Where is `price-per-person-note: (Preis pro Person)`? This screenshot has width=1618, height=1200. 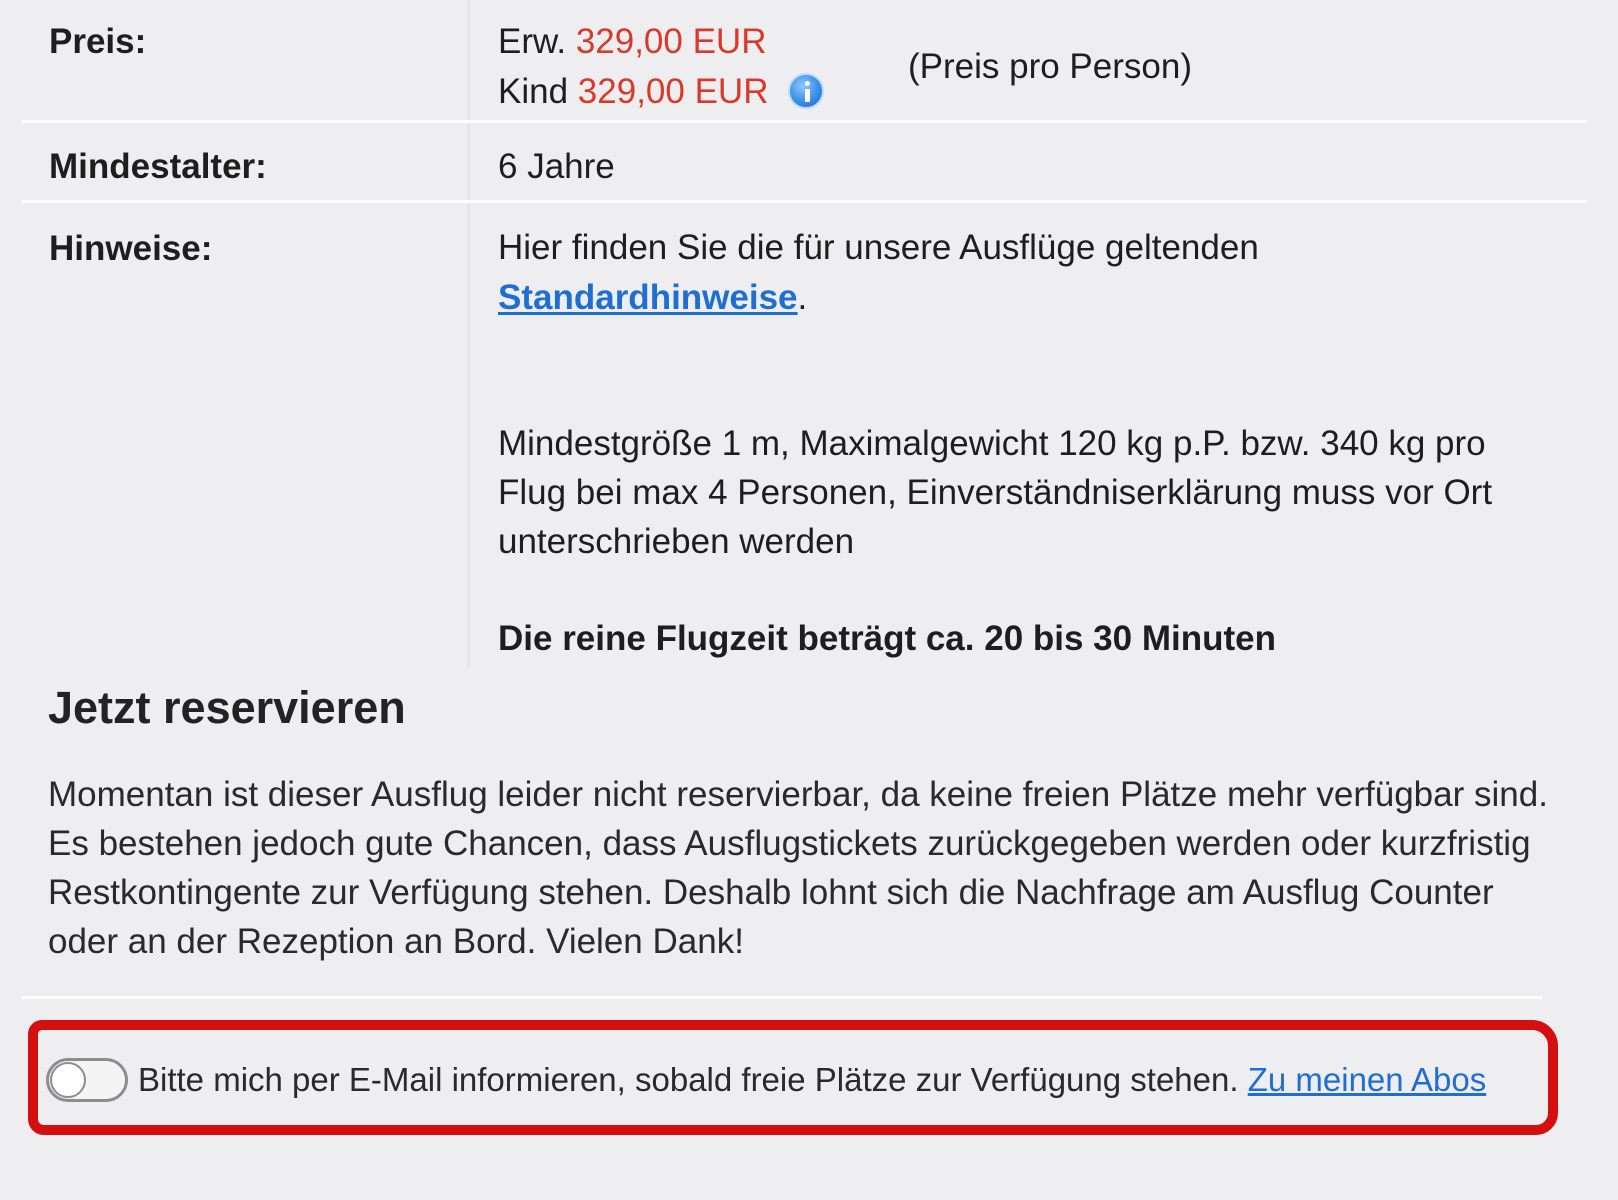
price-per-person-note: (Preis pro Person) is located at coordinates (1050, 66).